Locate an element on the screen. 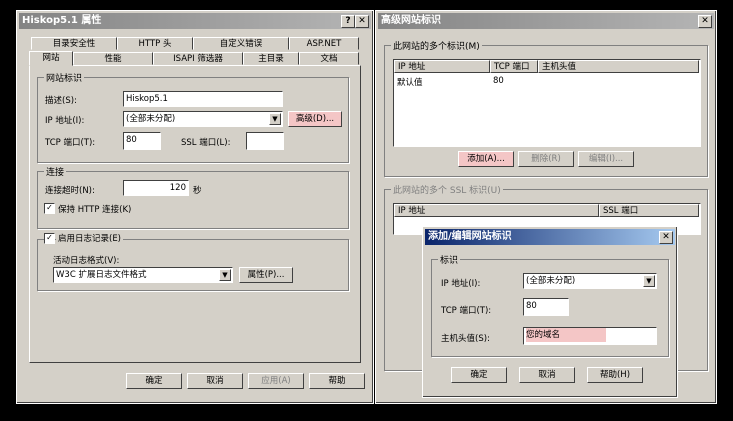 The image size is (733, 421). column-header-ip: IP 地址 is located at coordinates (442, 66).